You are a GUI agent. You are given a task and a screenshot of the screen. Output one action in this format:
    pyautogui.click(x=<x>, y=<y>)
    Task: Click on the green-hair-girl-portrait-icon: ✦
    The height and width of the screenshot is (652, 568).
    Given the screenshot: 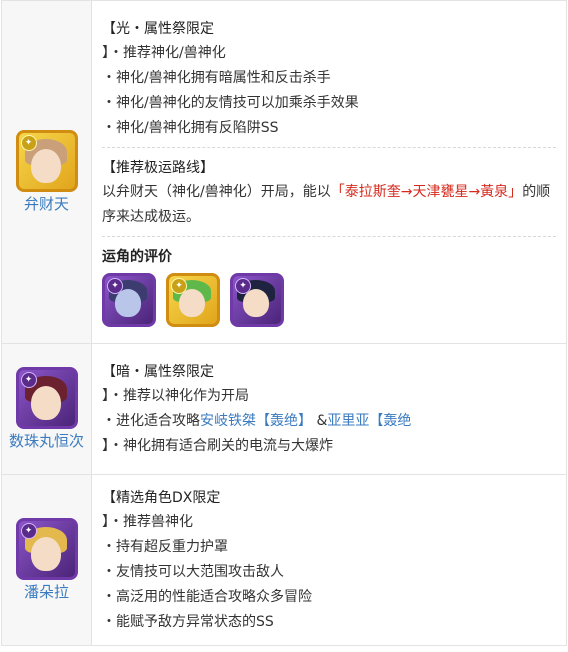 What is the action you would take?
    pyautogui.click(x=193, y=300)
    